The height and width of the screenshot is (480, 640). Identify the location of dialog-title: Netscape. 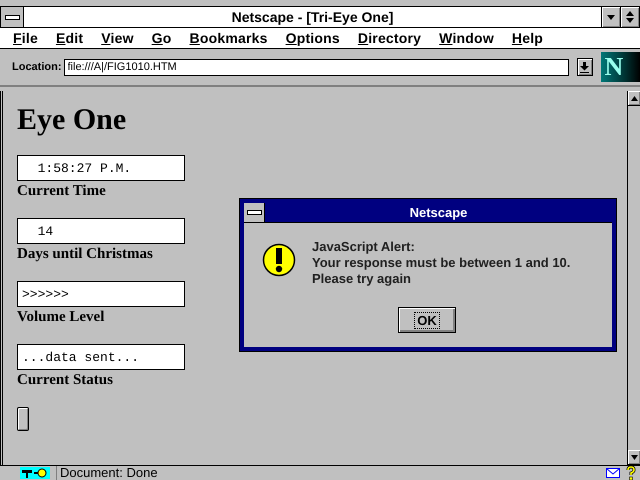
(438, 213).